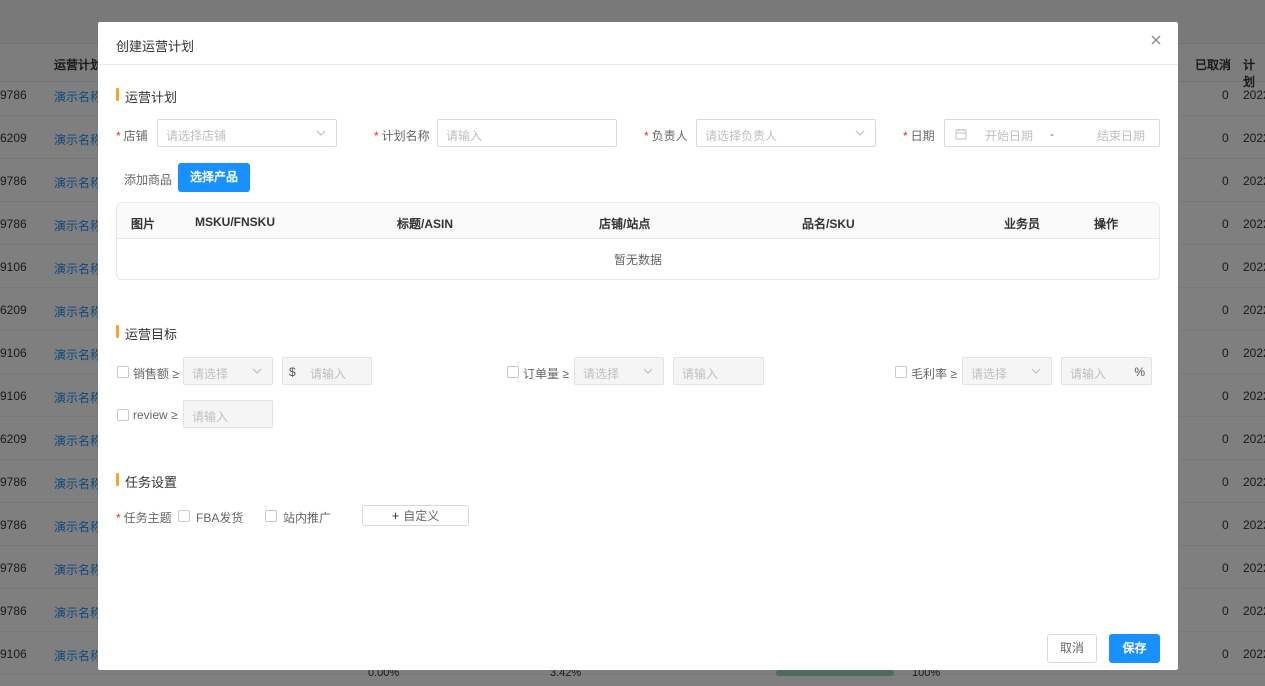 The height and width of the screenshot is (686, 1265). What do you see at coordinates (666, 136) in the screenshot?
I see `owner-label: * 负责人` at bounding box center [666, 136].